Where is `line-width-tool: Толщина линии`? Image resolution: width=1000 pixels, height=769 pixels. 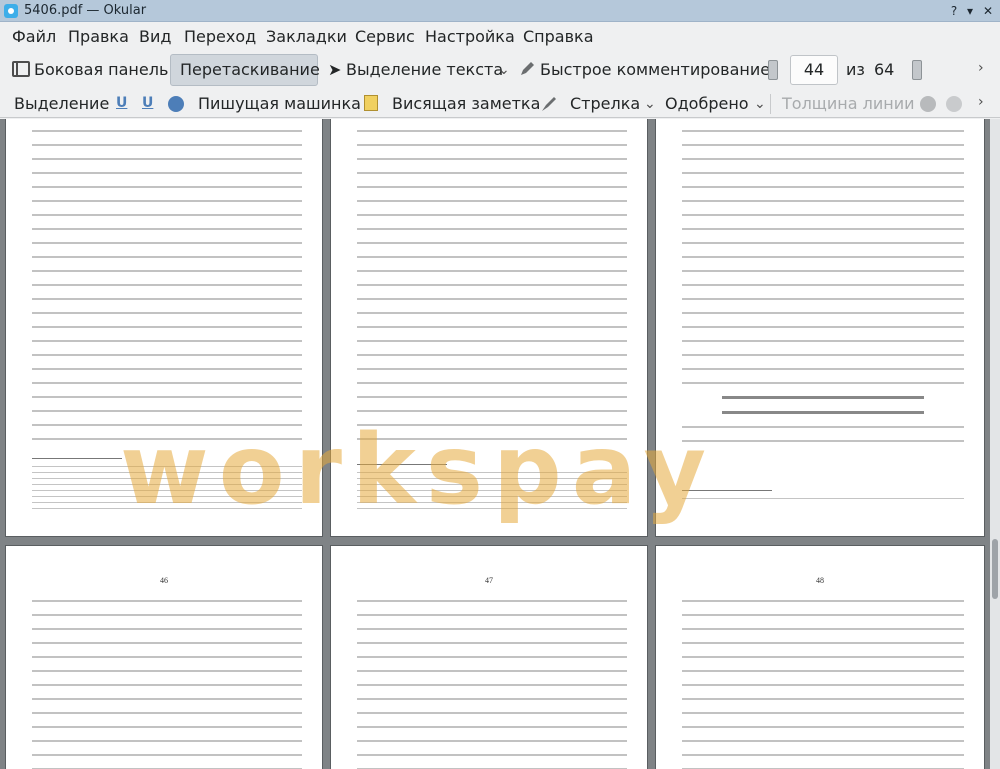
line-width-tool: Толщина линии is located at coordinates (848, 103).